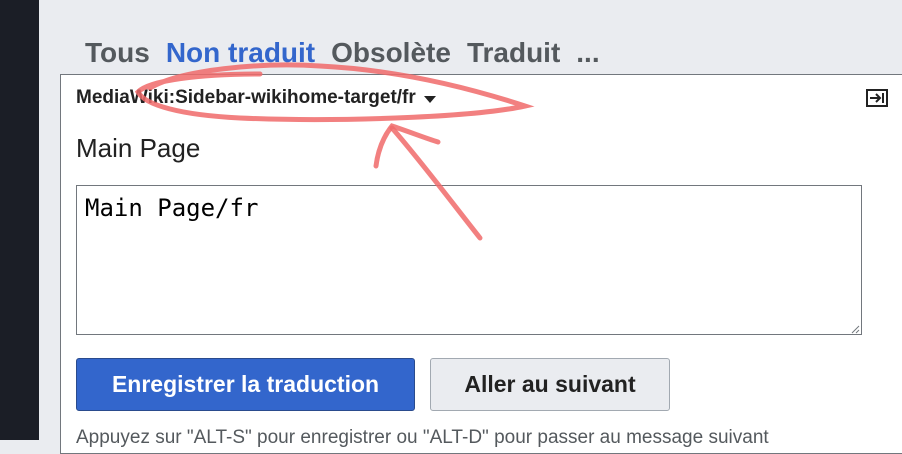 The image size is (902, 454). What do you see at coordinates (245, 384) in the screenshot?
I see `save-translation-button: Enregistrer la traduction` at bounding box center [245, 384].